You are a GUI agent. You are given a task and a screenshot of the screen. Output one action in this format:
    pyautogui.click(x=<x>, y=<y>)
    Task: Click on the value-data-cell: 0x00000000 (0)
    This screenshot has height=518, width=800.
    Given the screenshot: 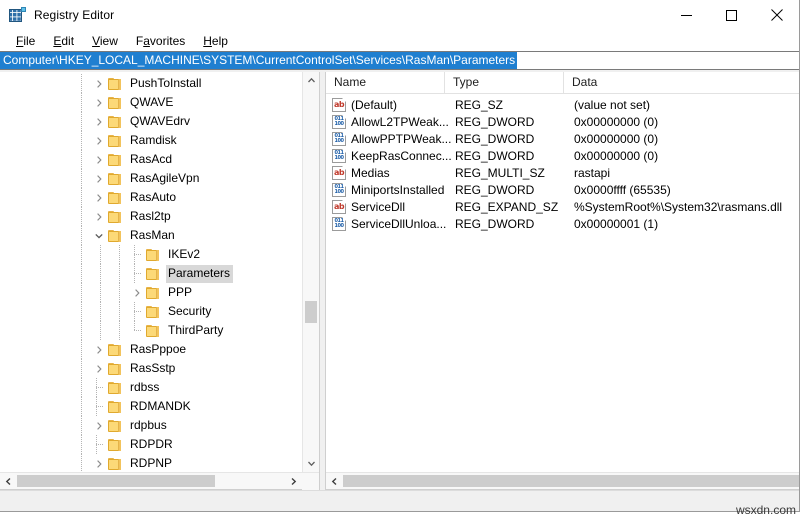 What is the action you would take?
    pyautogui.click(x=616, y=121)
    